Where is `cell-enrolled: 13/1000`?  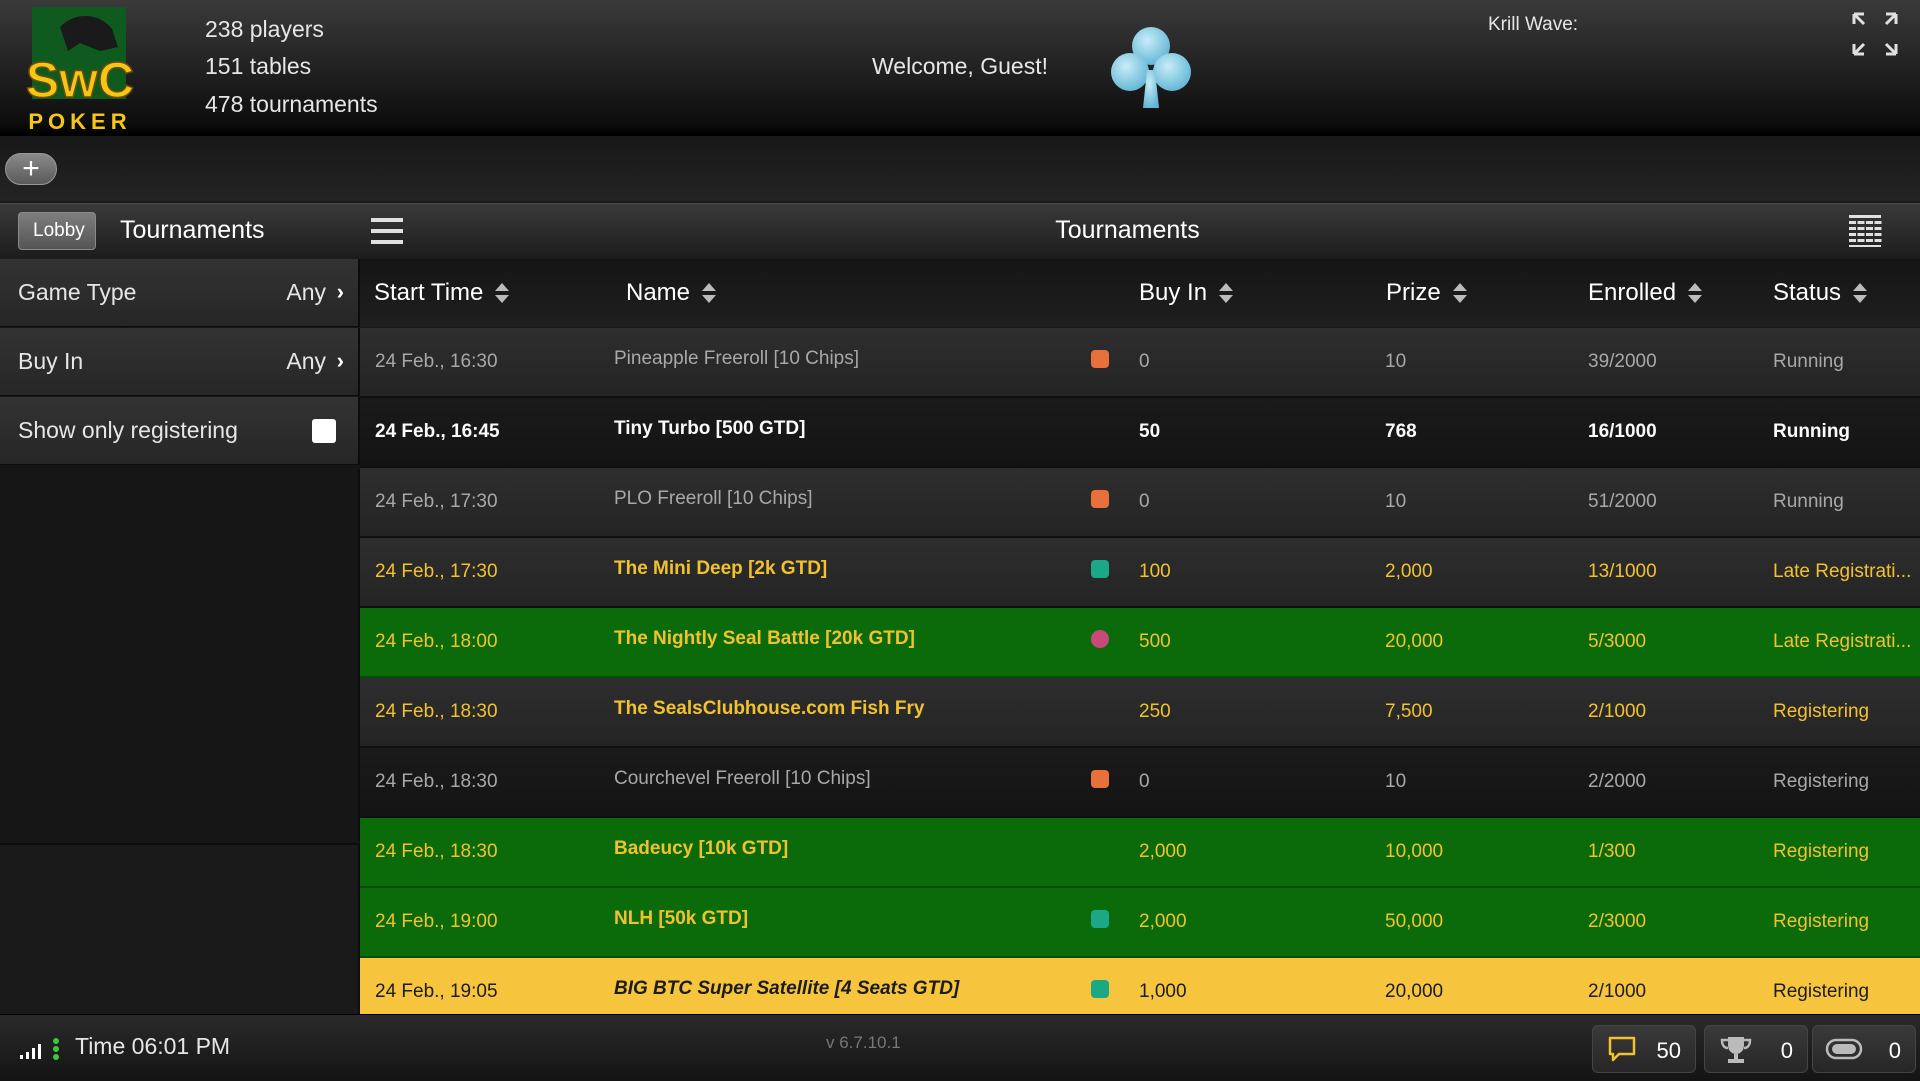 cell-enrolled: 13/1000 is located at coordinates (1622, 571).